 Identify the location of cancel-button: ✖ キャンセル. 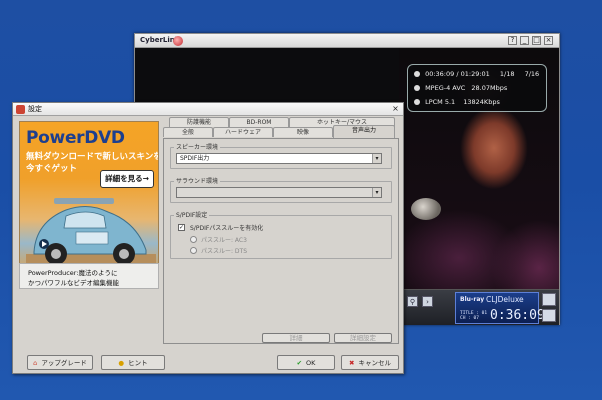
(370, 362).